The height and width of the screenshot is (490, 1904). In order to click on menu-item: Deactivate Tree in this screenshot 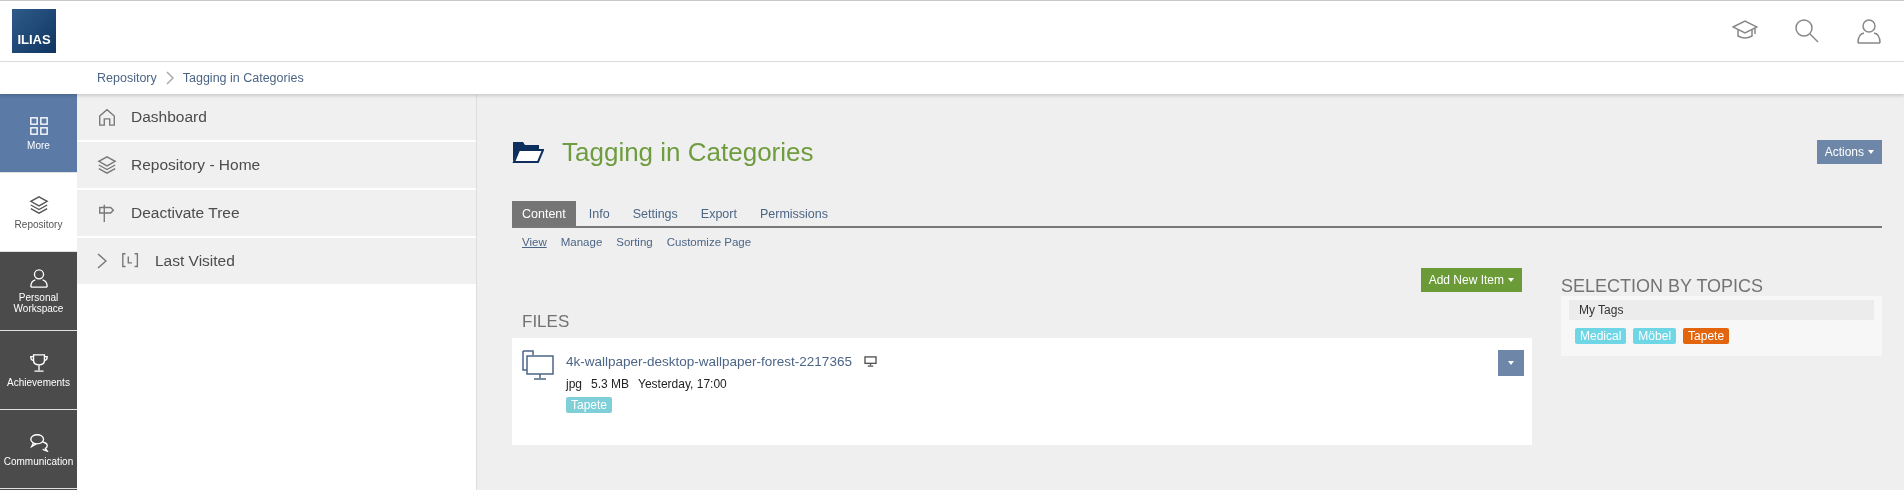, I will do `click(276, 213)`.